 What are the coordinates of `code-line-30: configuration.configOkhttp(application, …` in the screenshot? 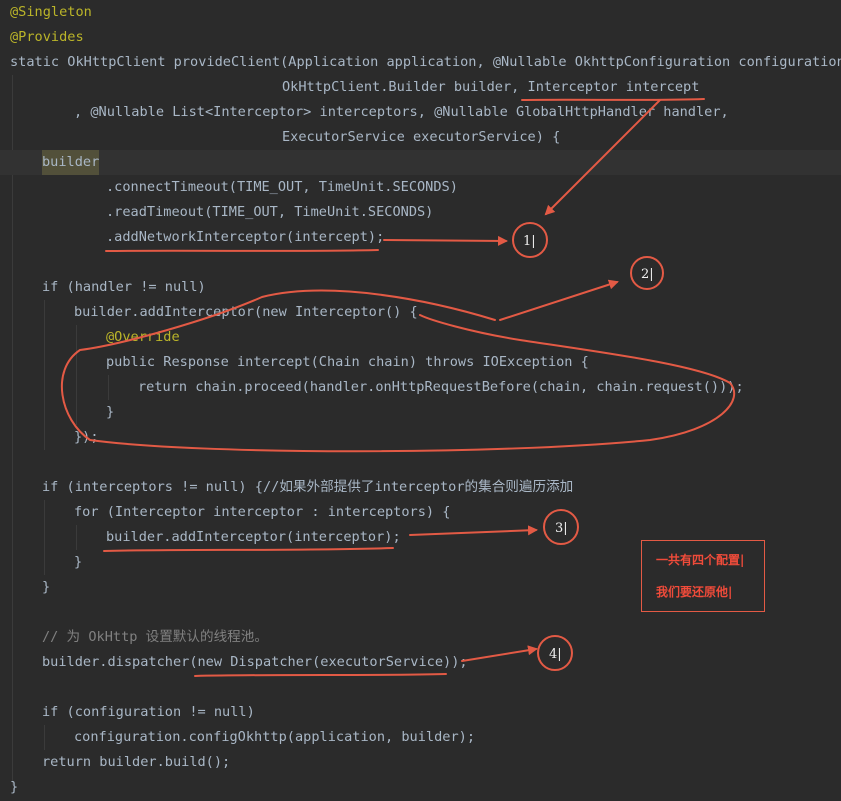 It's located at (420, 737).